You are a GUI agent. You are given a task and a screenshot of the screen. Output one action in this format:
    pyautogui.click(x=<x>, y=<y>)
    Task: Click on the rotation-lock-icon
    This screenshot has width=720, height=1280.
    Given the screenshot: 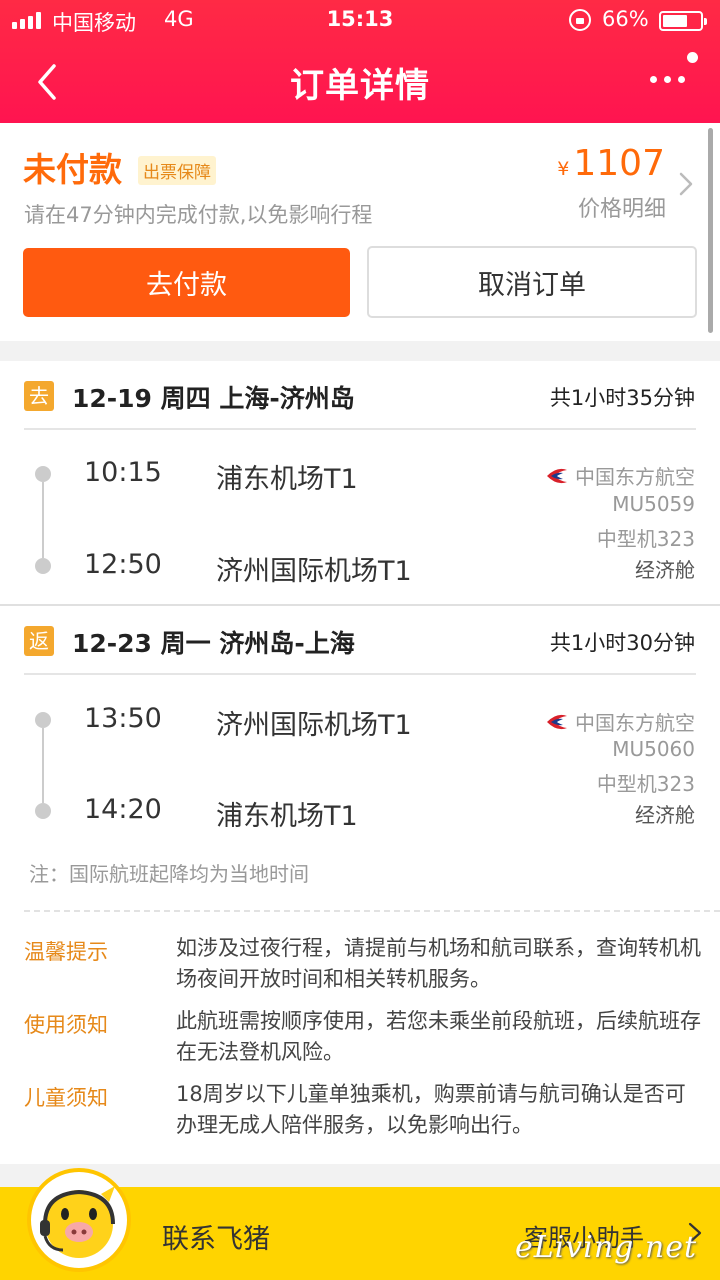 What is the action you would take?
    pyautogui.click(x=580, y=20)
    